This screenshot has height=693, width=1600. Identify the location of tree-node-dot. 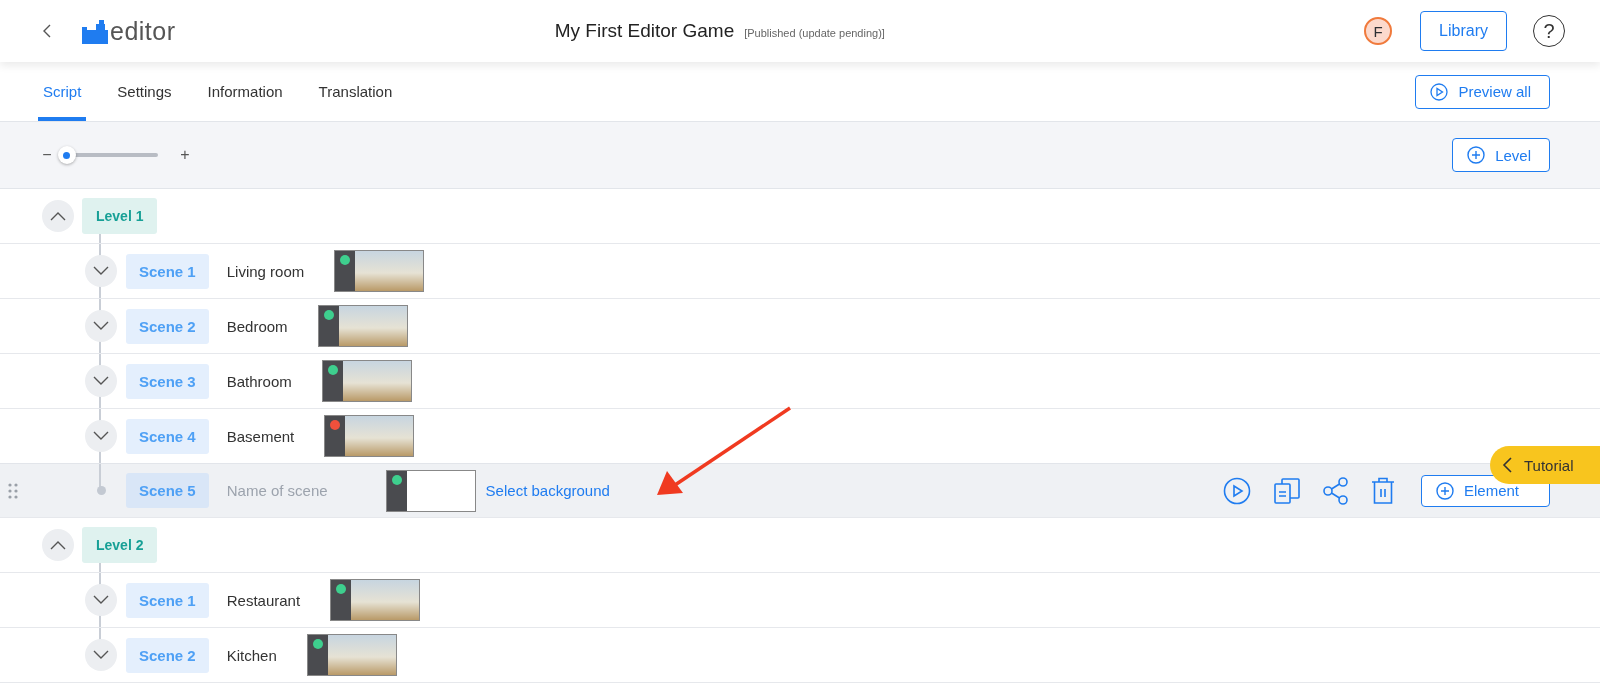
(101, 490).